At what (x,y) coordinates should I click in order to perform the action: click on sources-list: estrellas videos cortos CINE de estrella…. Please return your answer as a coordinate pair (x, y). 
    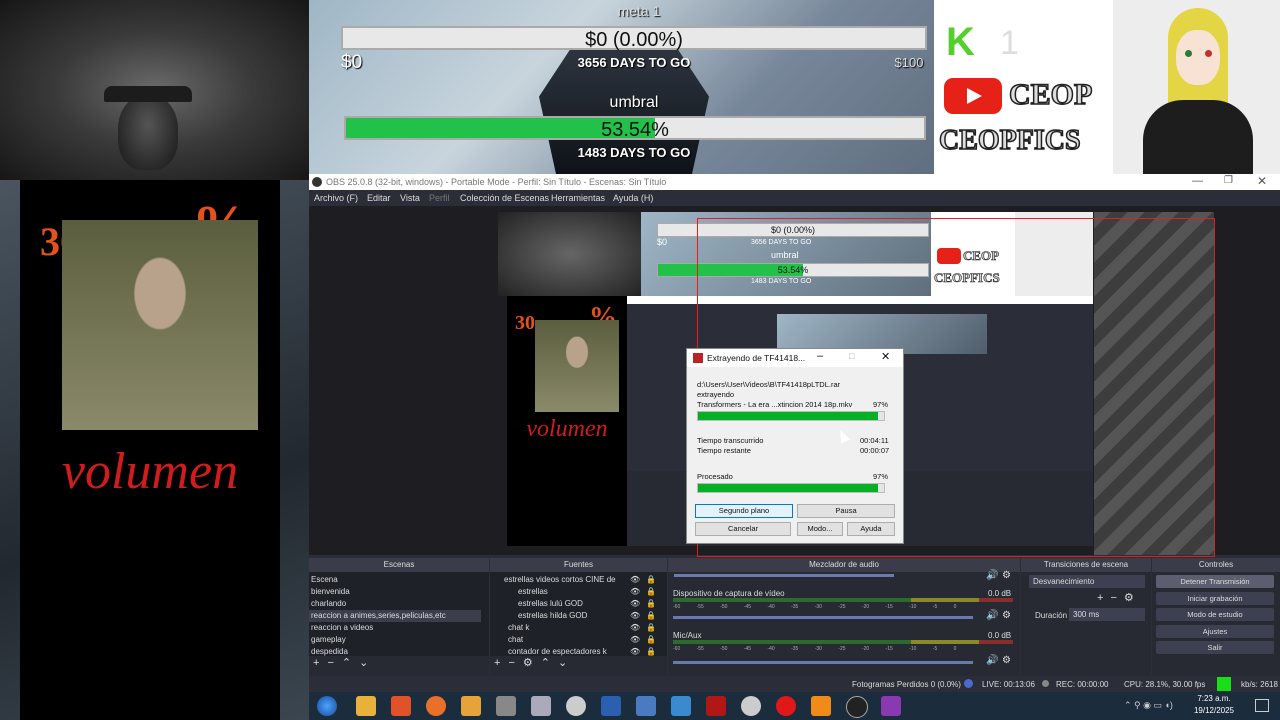
    Looking at the image, I should click on (578, 614).